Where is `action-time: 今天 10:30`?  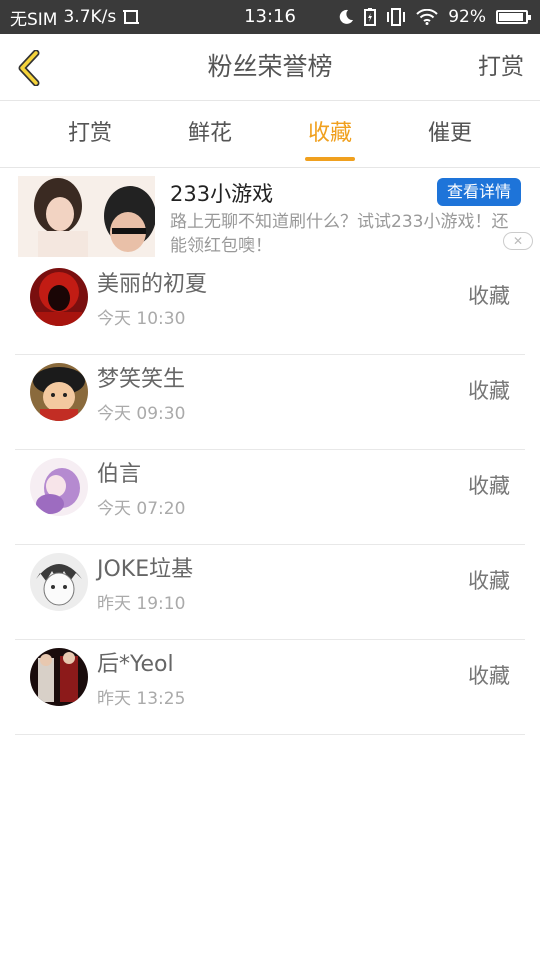
action-time: 今天 10:30 is located at coordinates (141, 319).